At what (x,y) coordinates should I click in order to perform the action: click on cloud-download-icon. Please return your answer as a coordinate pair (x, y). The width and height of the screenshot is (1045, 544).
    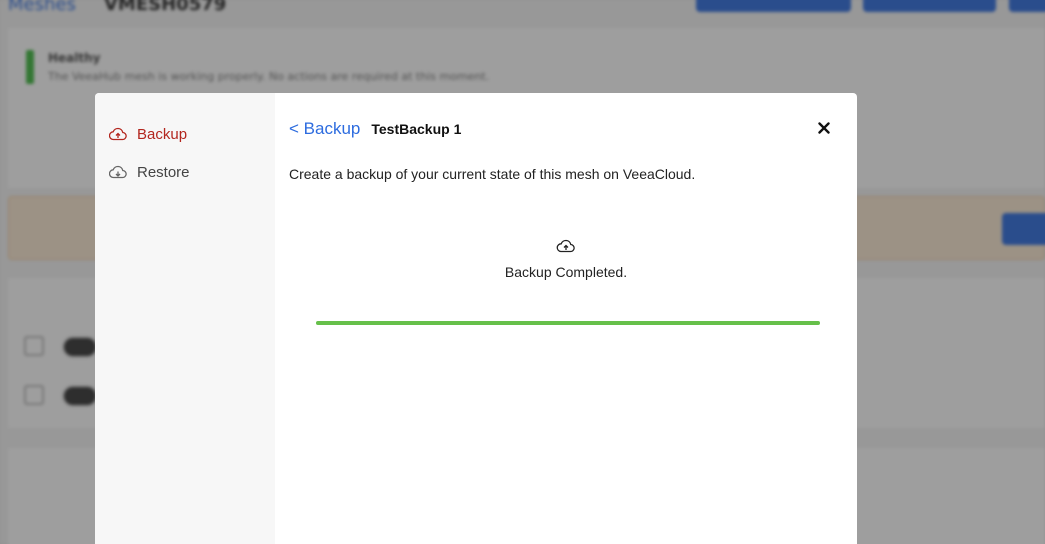
    Looking at the image, I should click on (119, 172).